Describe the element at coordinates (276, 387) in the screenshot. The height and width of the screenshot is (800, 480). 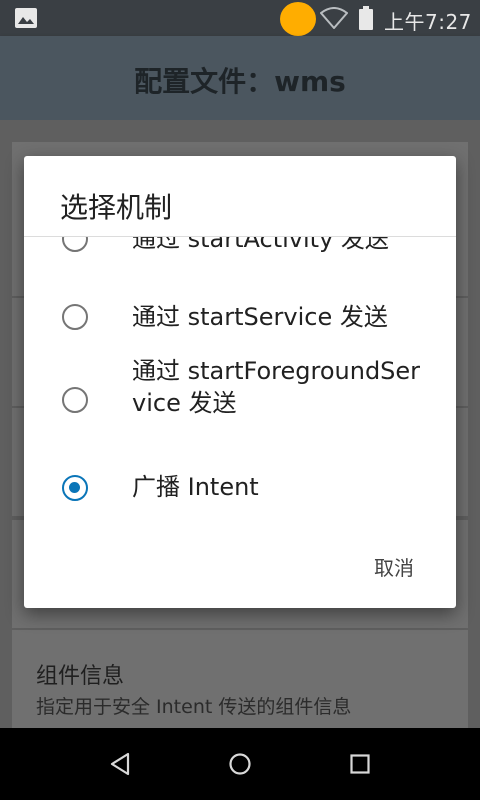
I see `option-label: 通过 startForegroundService 发送` at that location.